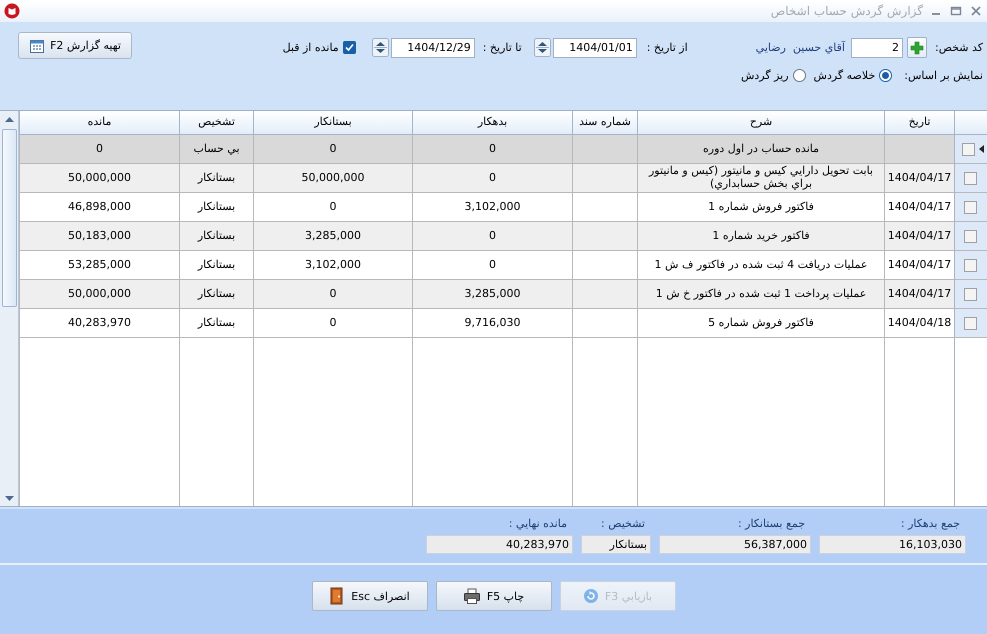 The width and height of the screenshot is (987, 634). What do you see at coordinates (800, 47) in the screenshot?
I see `person-name: آقاي حسين رضايي` at bounding box center [800, 47].